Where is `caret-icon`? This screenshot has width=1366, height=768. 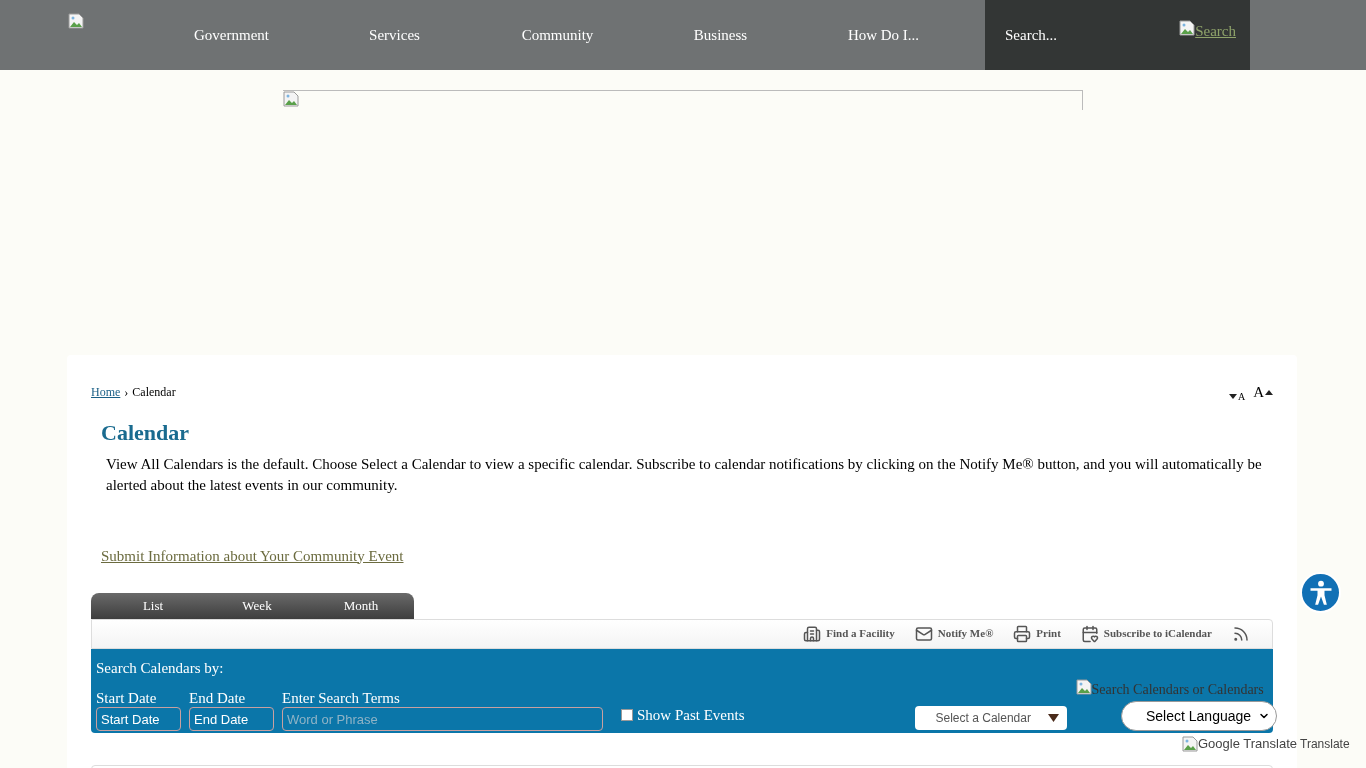 caret-icon is located at coordinates (1053, 718).